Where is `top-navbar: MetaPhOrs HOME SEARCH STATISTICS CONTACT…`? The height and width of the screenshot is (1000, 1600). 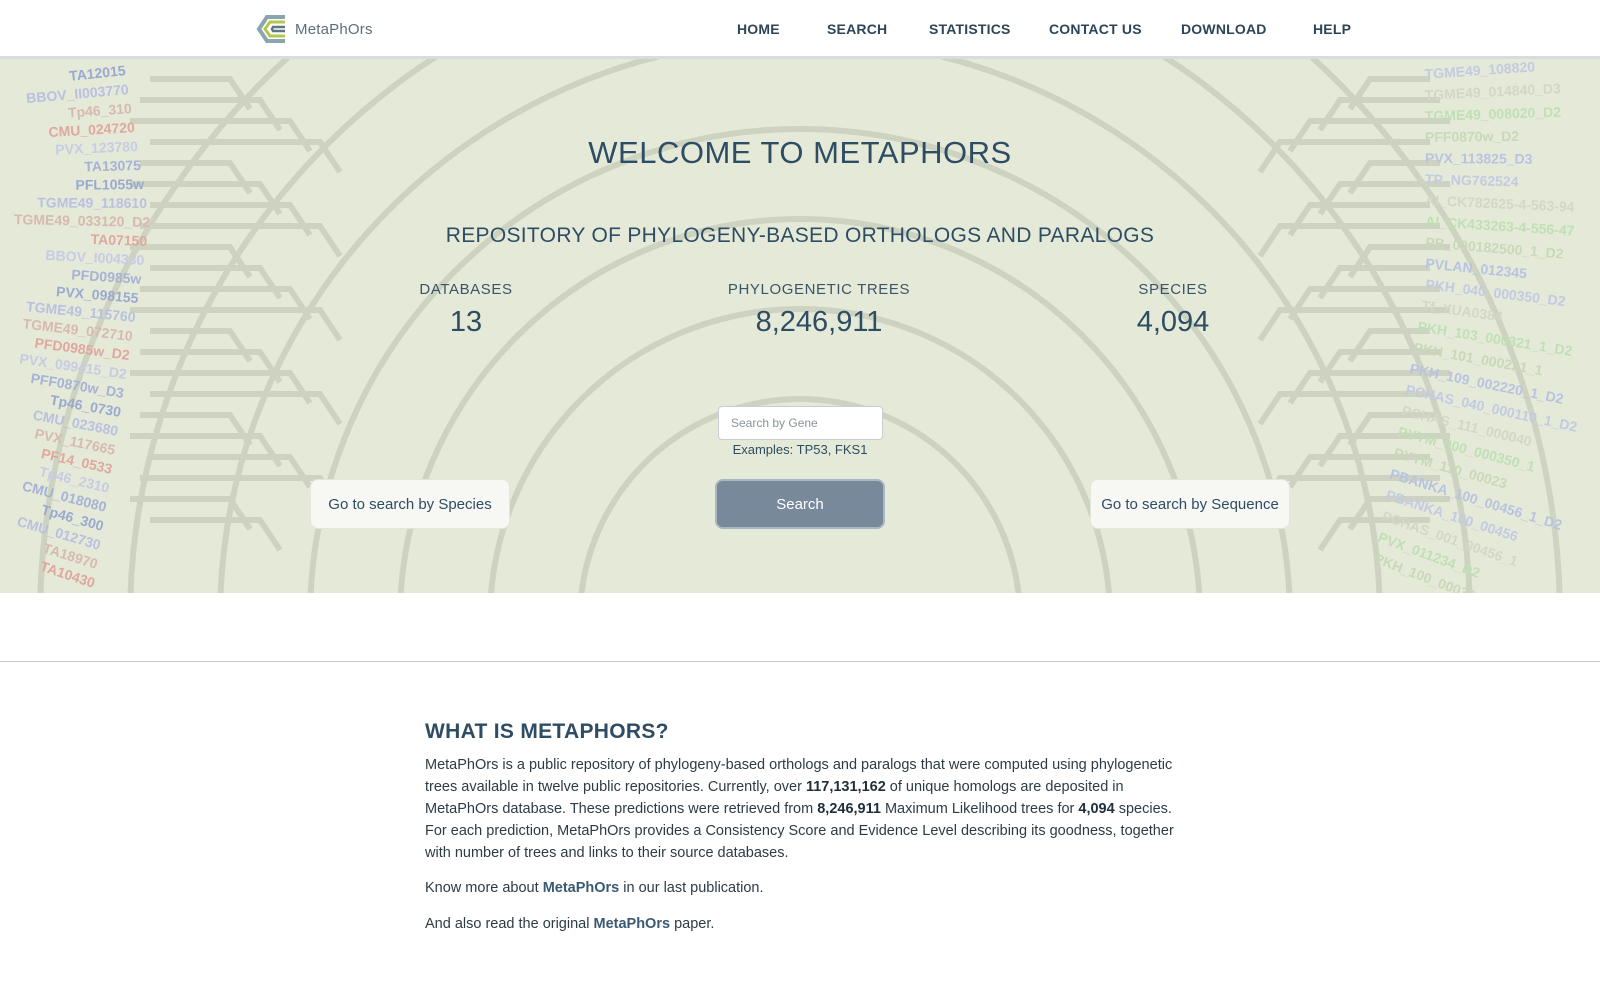
top-navbar: MetaPhOrs HOME SEARCH STATISTICS CONTACT… is located at coordinates (800, 29).